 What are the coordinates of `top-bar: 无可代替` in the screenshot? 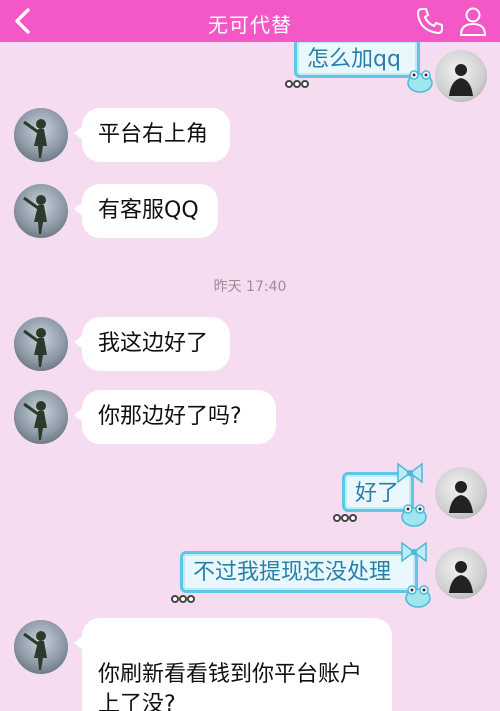 It's located at (250, 21).